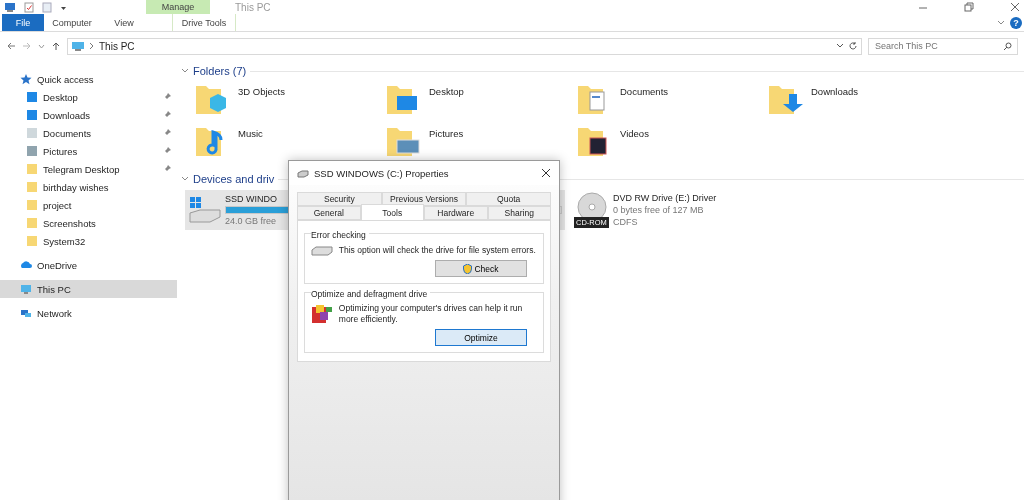  What do you see at coordinates (969, 7) in the screenshot?
I see `restore-icon` at bounding box center [969, 7].